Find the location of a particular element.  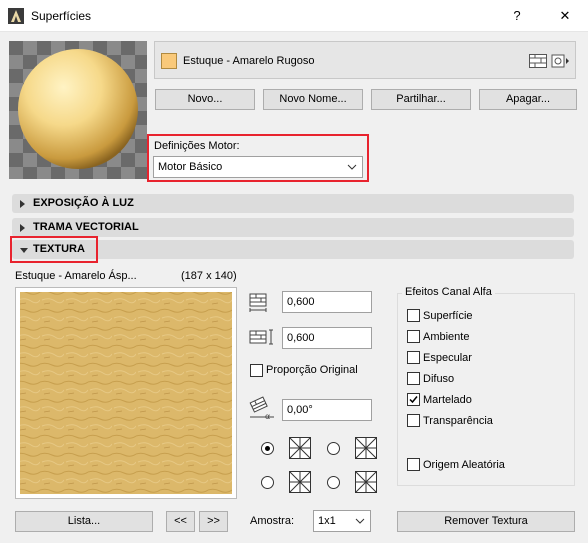

alpha-diffuse-label: Difuso is located at coordinates (439, 379).